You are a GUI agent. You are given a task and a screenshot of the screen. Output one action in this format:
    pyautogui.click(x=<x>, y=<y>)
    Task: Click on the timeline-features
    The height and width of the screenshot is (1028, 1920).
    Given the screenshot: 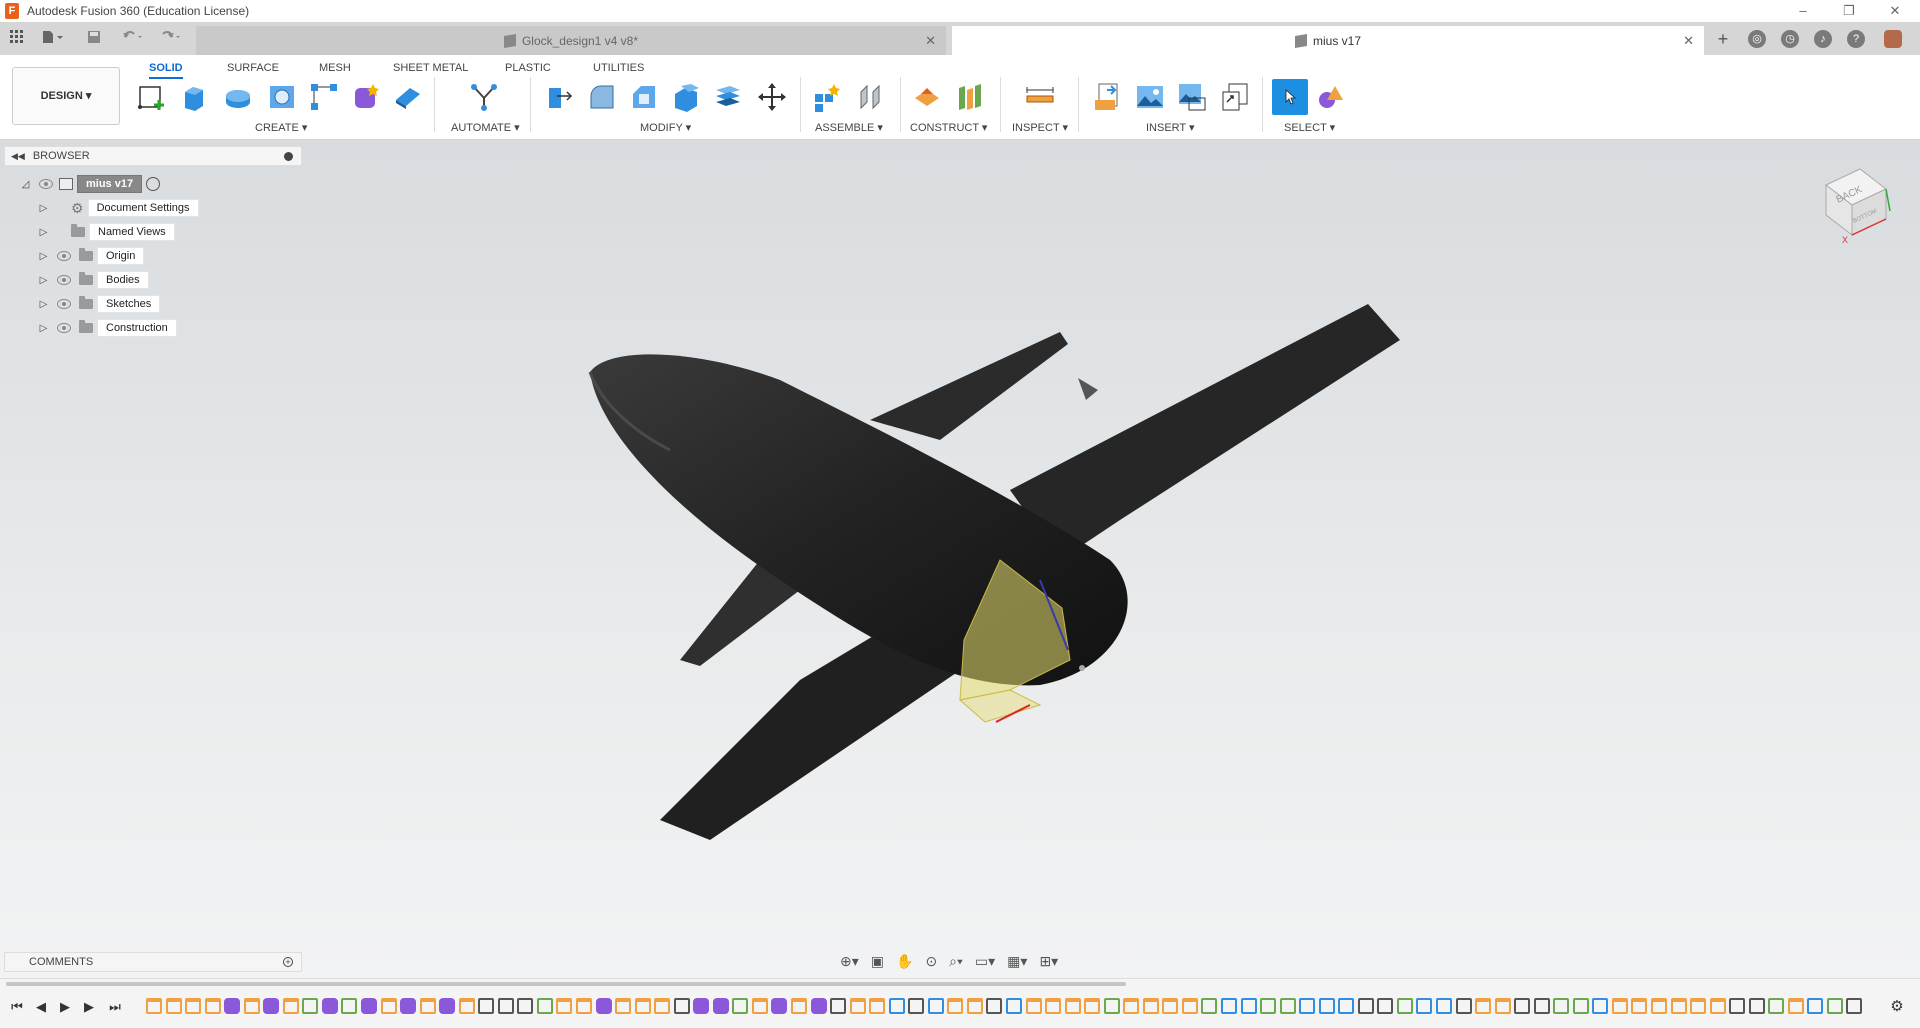 What is the action you would take?
    pyautogui.click(x=1006, y=1007)
    